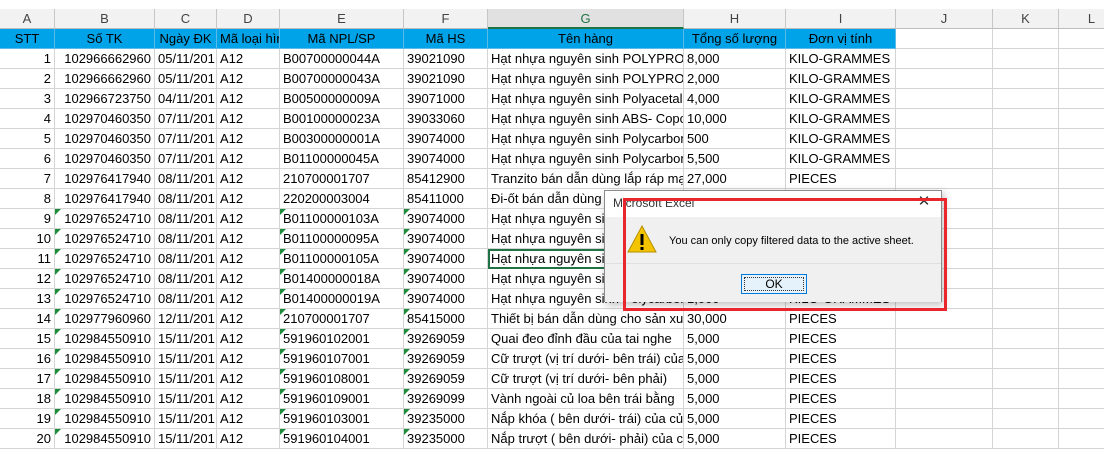 Image resolution: width=1104 pixels, height=454 pixels. What do you see at coordinates (27, 339) in the screenshot?
I see `cell: 15` at bounding box center [27, 339].